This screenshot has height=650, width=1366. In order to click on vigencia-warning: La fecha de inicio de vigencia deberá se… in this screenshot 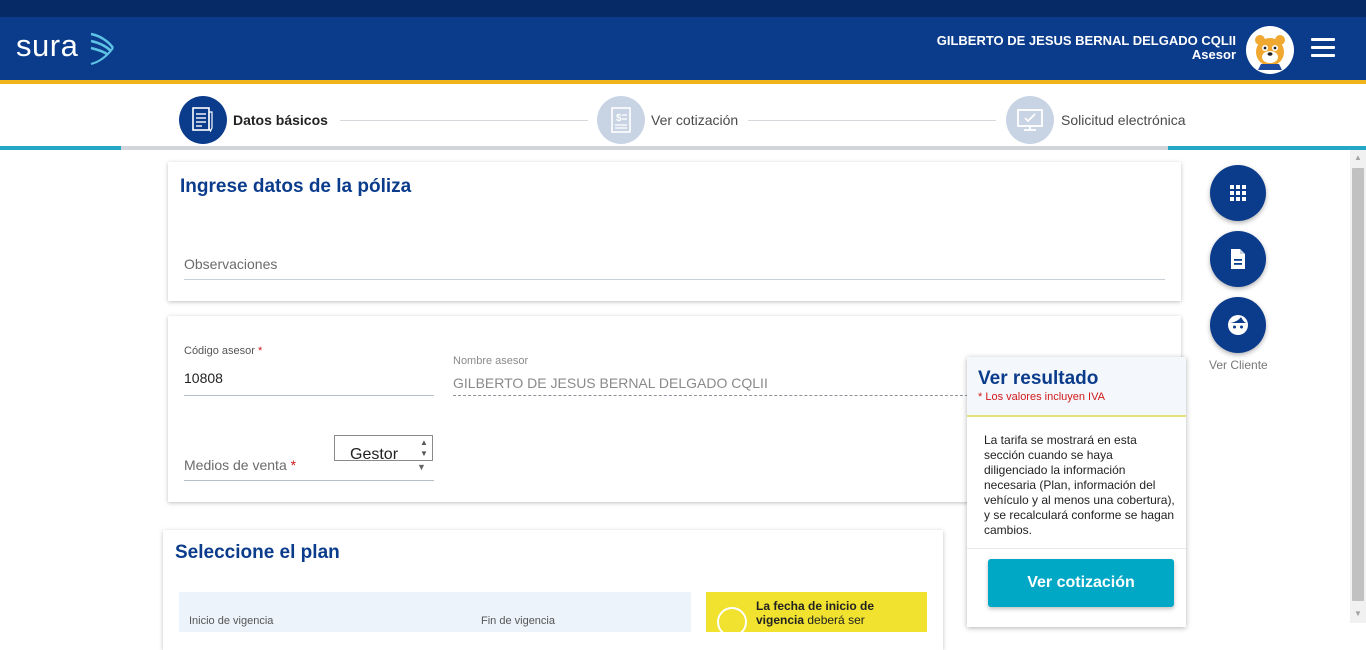, I will do `click(816, 614)`.